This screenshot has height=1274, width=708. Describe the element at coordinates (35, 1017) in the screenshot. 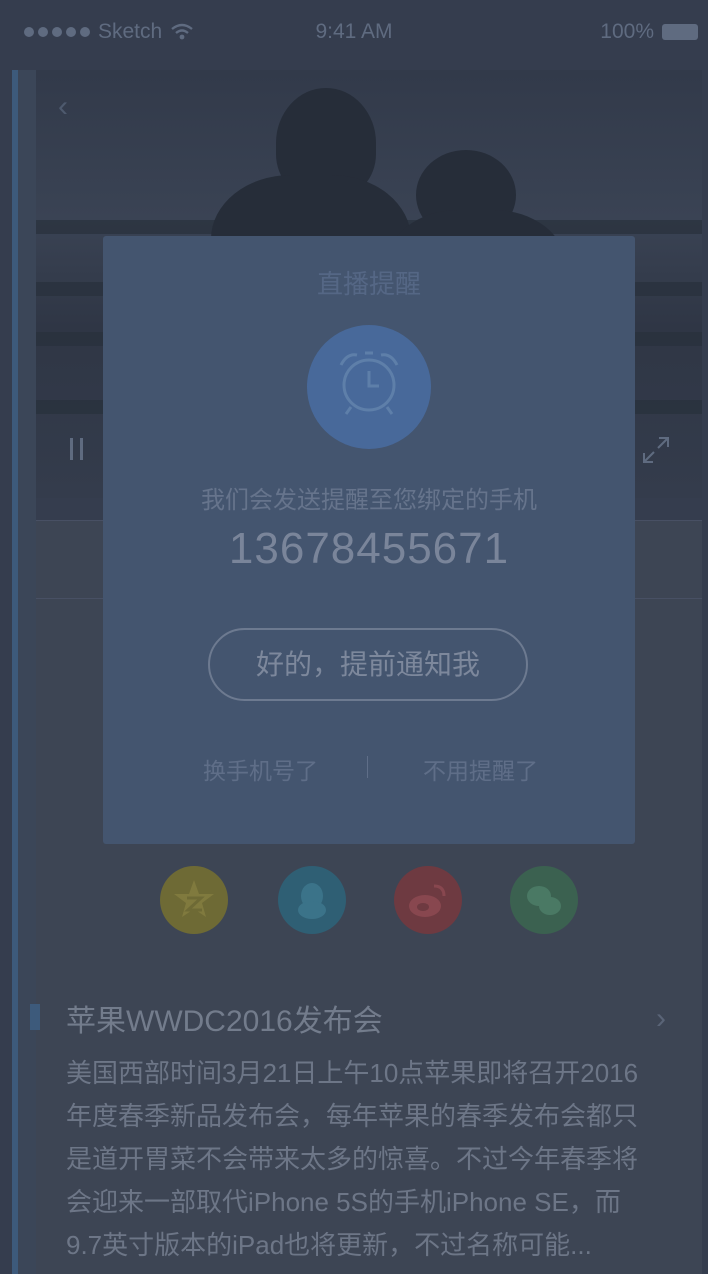

I see `article-marker` at that location.